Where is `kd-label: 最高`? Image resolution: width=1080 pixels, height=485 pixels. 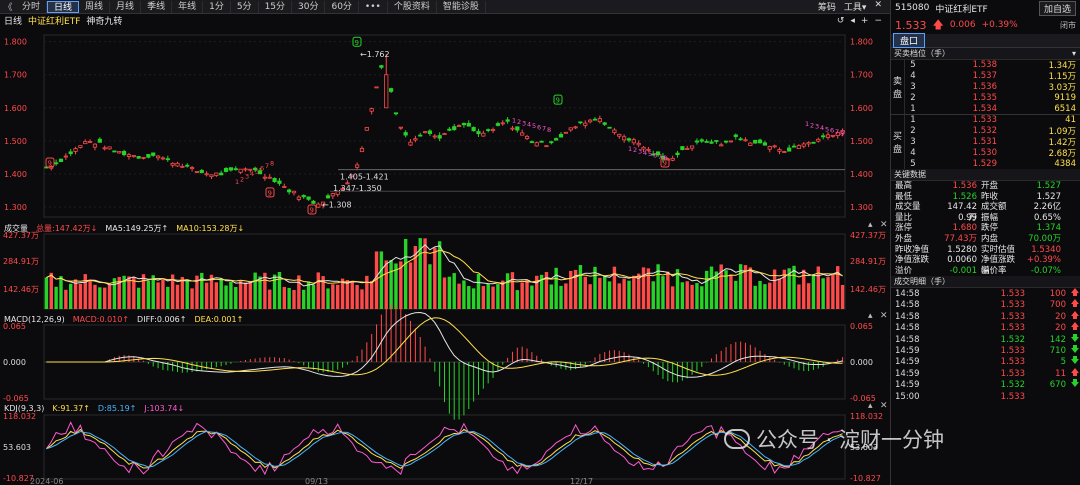
kd-label: 最高 is located at coordinates (904, 185).